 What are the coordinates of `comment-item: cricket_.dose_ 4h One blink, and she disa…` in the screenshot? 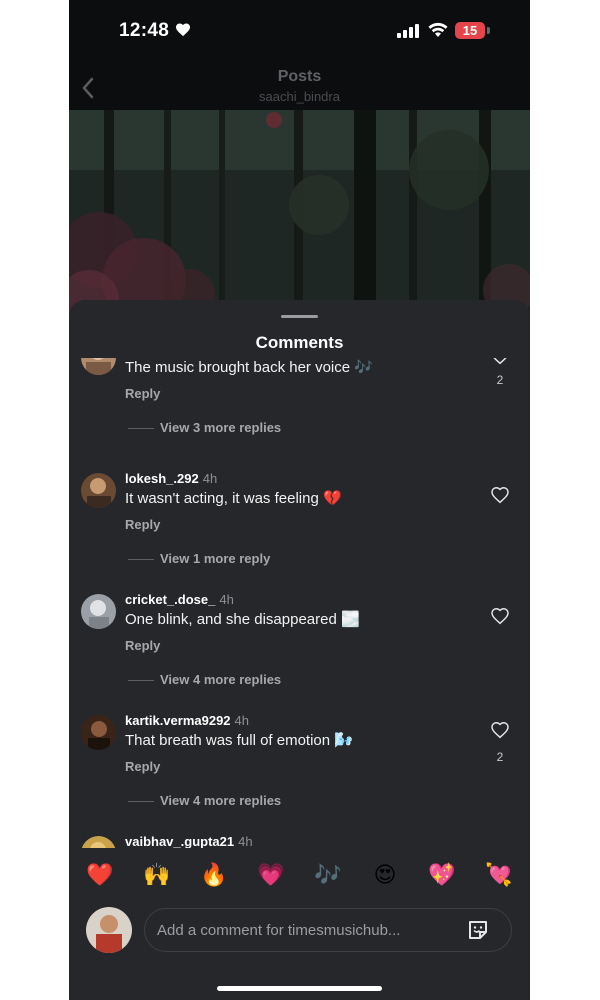 It's located at (299, 652).